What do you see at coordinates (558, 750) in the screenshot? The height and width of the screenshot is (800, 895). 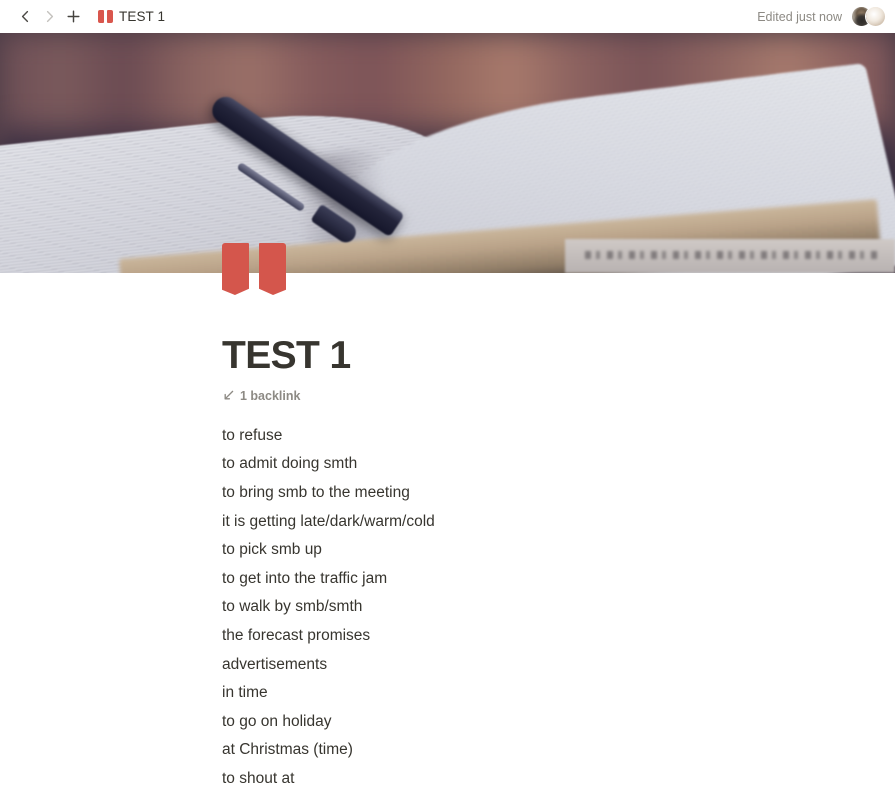 I see `text-line: at Christmas (time)` at bounding box center [558, 750].